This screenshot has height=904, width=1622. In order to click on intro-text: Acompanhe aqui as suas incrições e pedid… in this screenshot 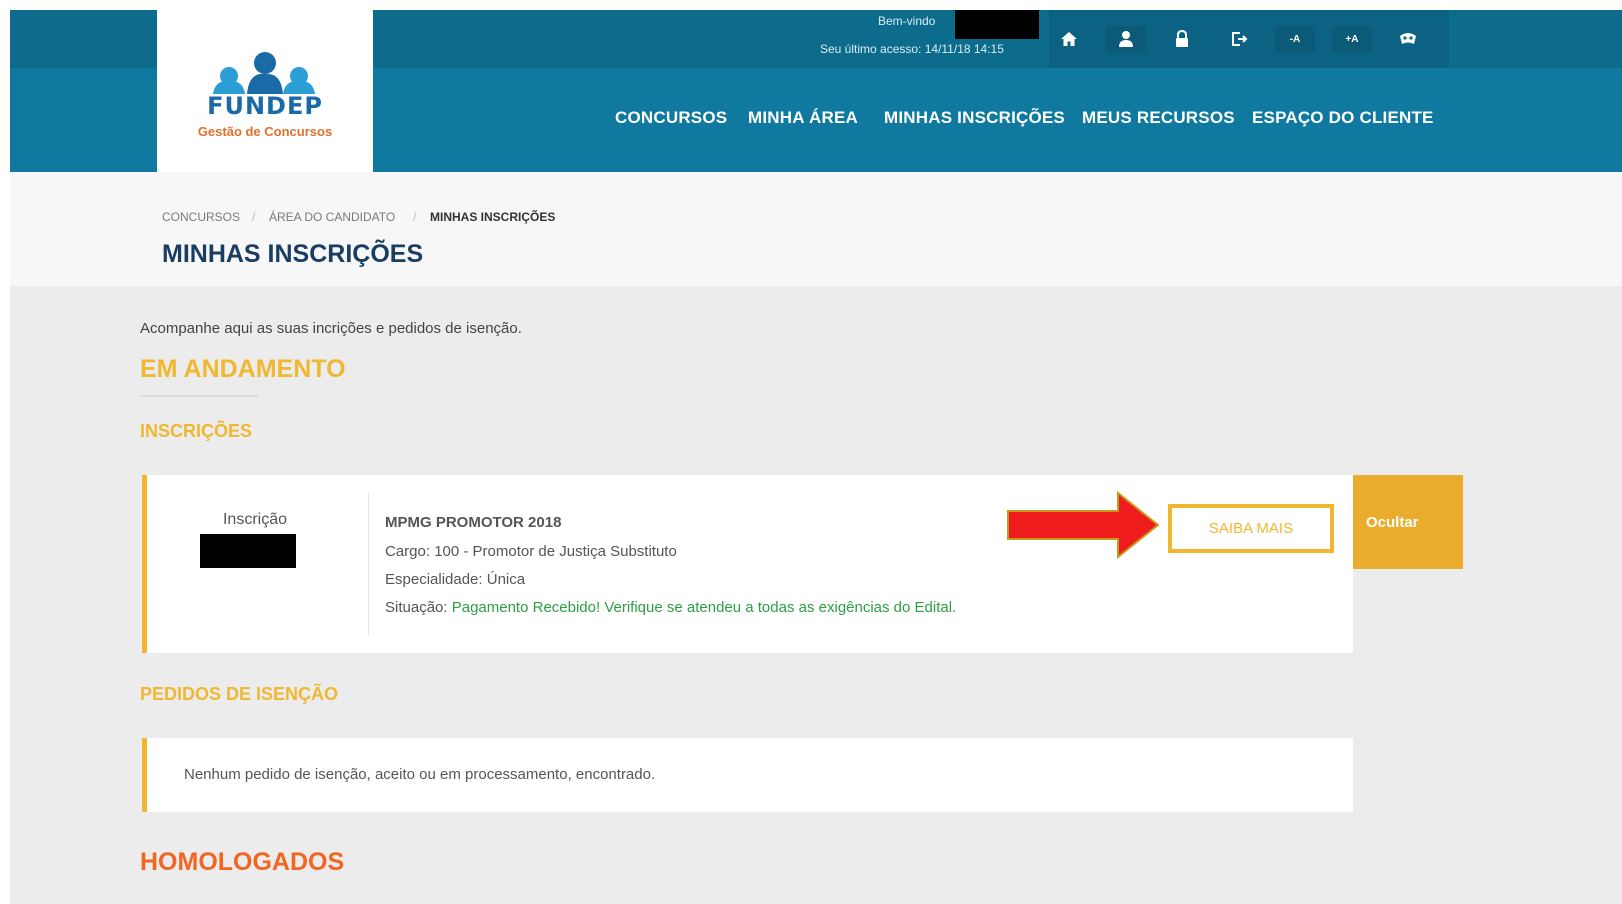, I will do `click(331, 328)`.